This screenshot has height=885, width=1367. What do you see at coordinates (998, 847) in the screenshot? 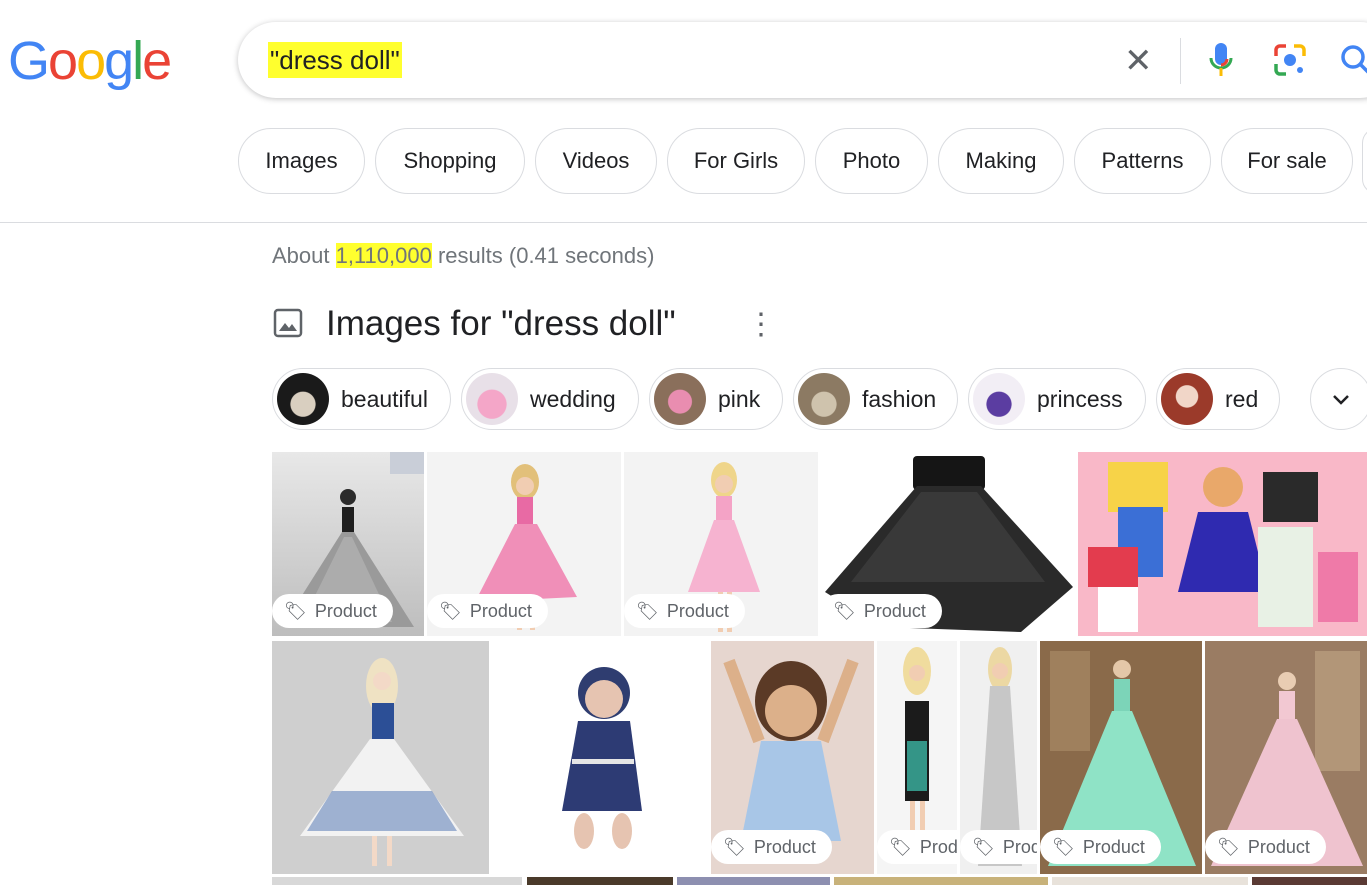
I see `product-badge: 🏷 Prod` at bounding box center [998, 847].